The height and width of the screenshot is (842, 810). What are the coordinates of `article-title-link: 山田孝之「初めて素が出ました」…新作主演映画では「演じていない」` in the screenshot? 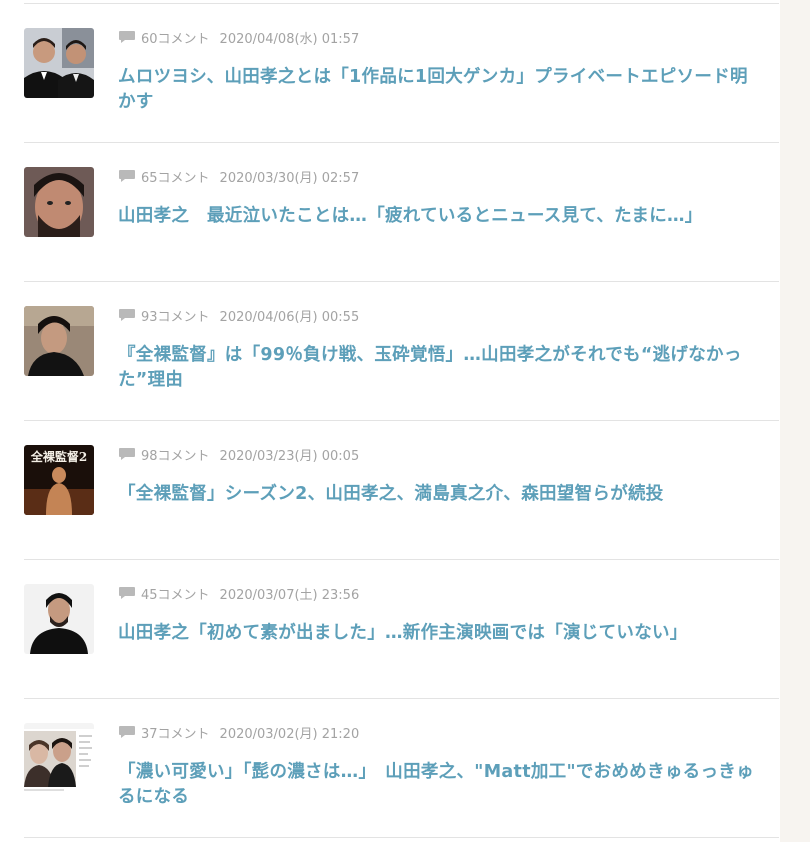 It's located at (438, 633).